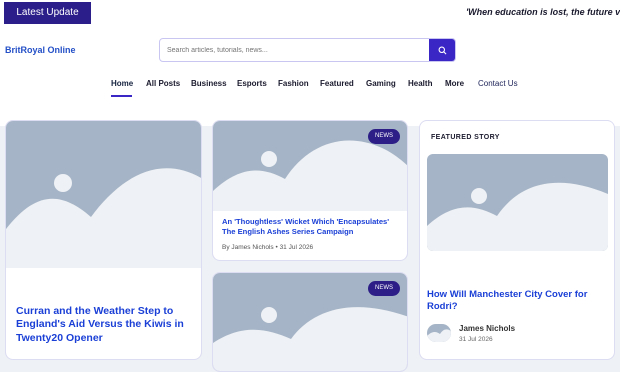 This screenshot has width=620, height=372. Describe the element at coordinates (121, 96) in the screenshot. I see `nav-active-underline` at that location.